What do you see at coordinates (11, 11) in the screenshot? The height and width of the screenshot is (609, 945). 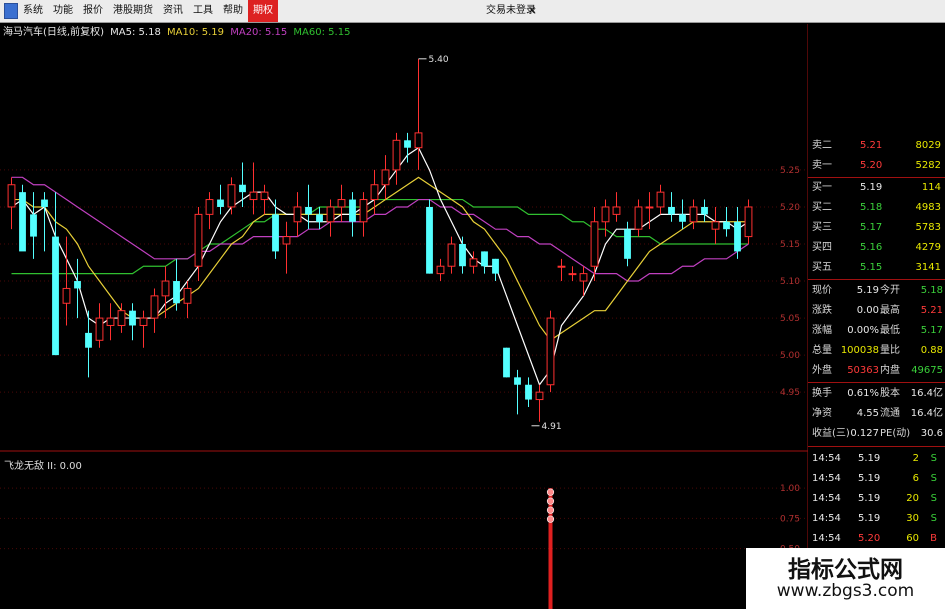 I see `app-icon` at bounding box center [11, 11].